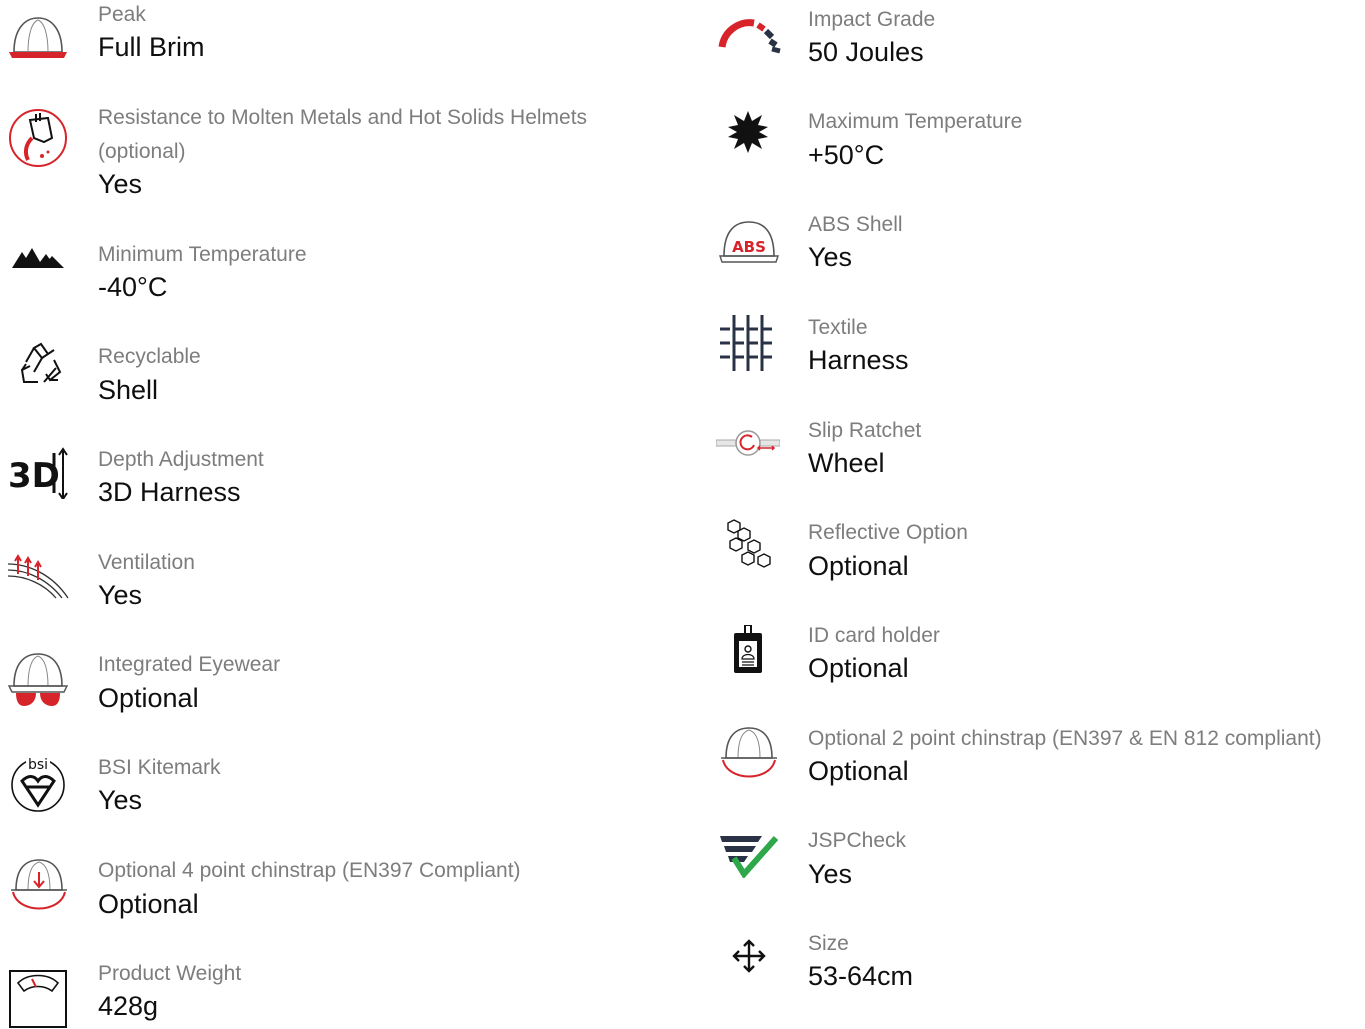  What do you see at coordinates (41, 365) in the screenshot?
I see `recycle-icon` at bounding box center [41, 365].